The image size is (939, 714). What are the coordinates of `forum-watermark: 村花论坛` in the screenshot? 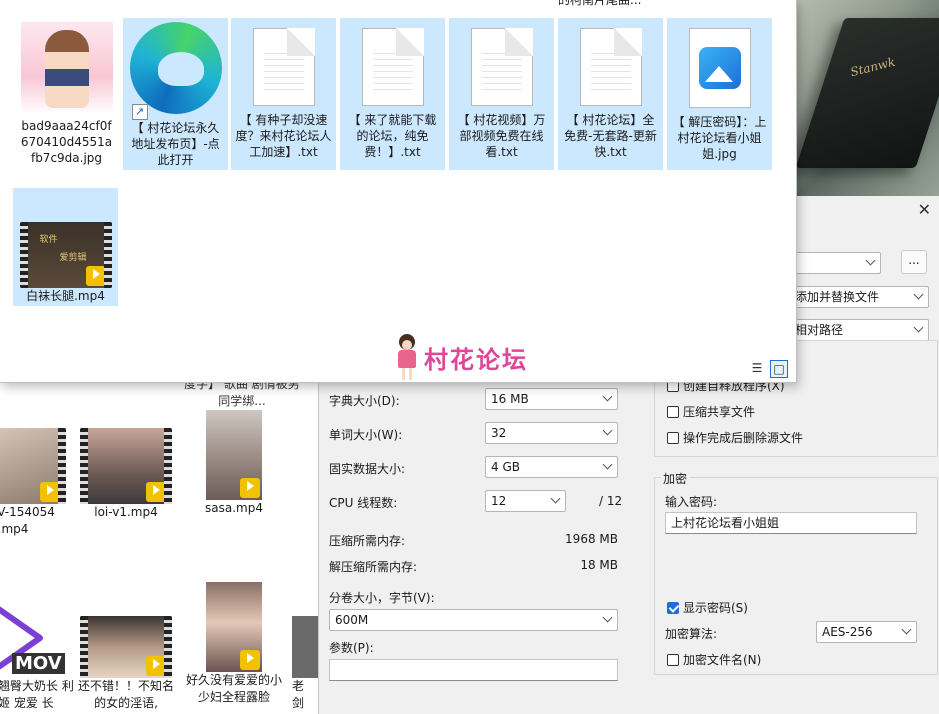 It's located at (461, 357).